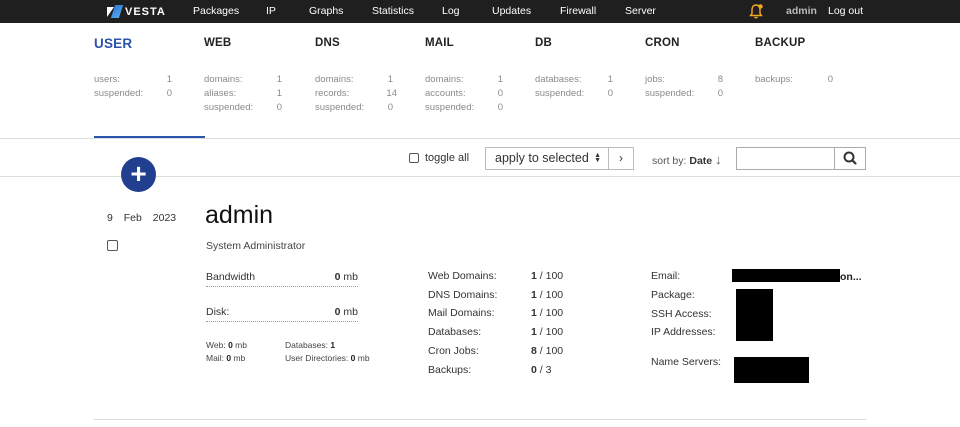 The height and width of the screenshot is (427, 960). I want to click on apply-to-selected-select: apply to selected ▲ ▼, so click(547, 158).